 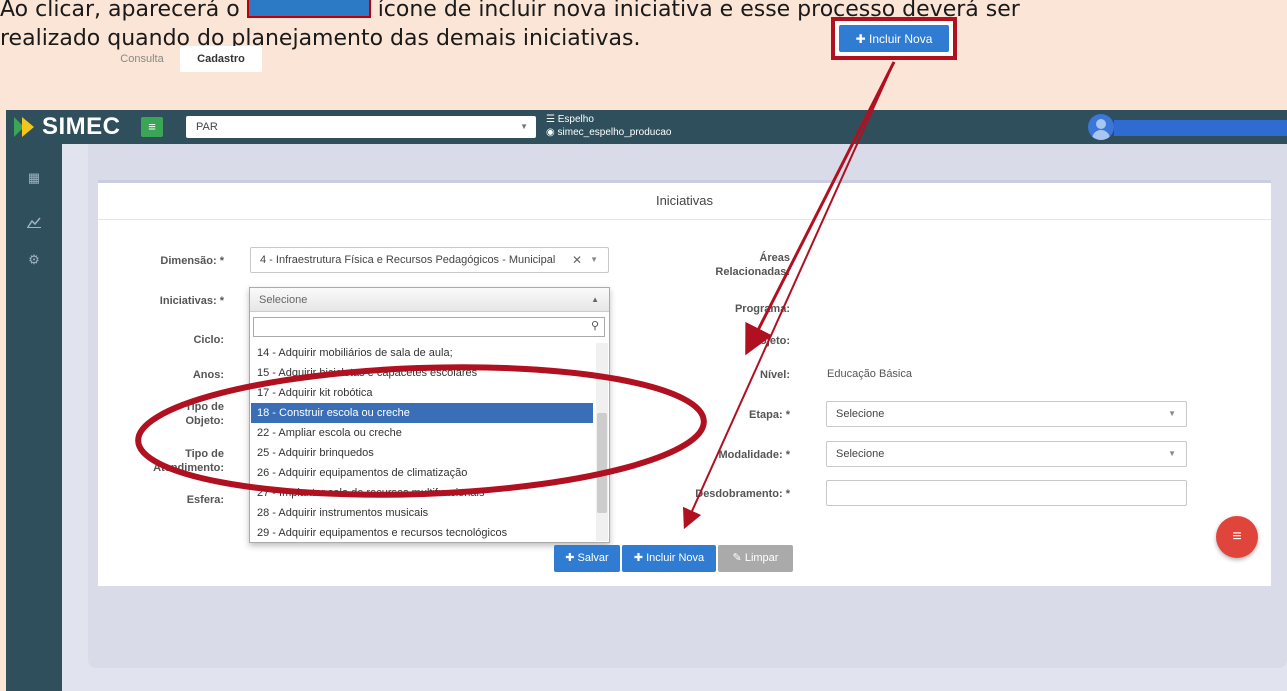 I want to click on desdobramento-label: Desdobramento: *, so click(x=742, y=494).